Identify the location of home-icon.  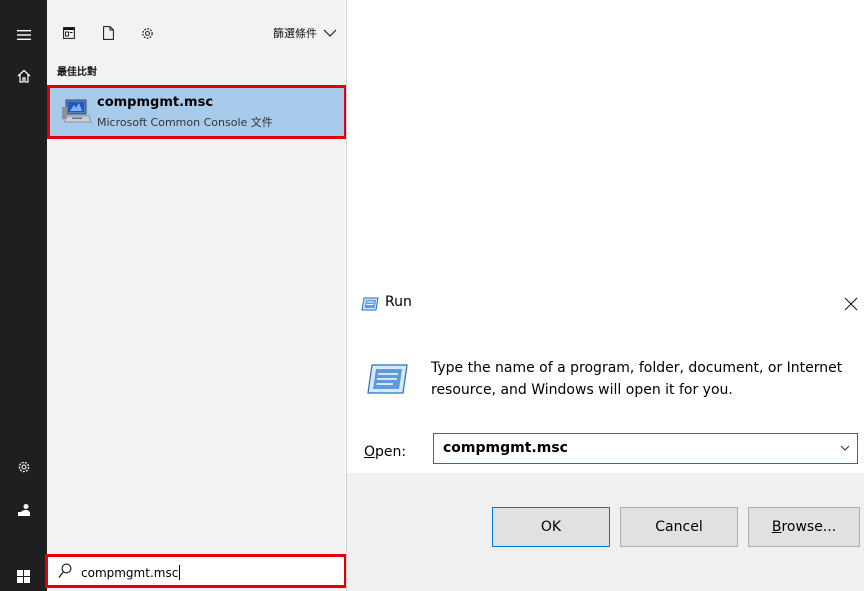
(23, 76).